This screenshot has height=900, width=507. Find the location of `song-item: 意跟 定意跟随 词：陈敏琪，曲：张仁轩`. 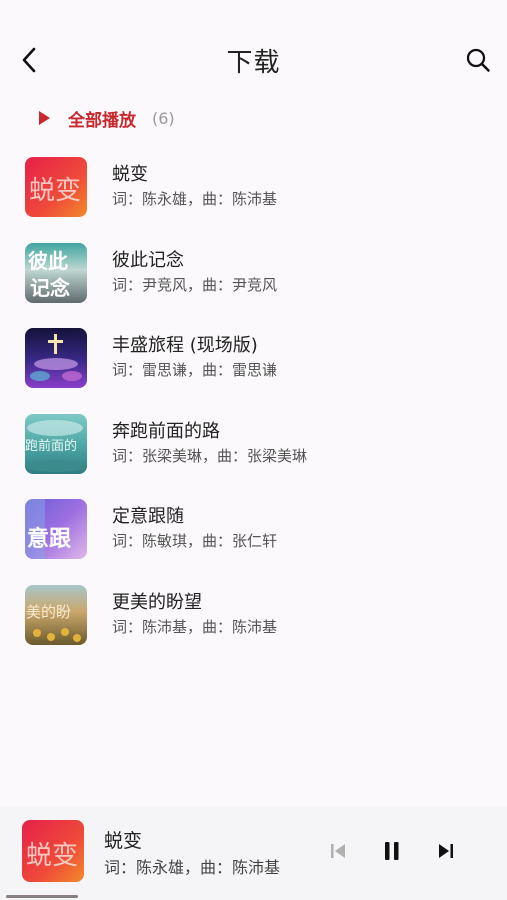

song-item: 意跟 定意跟随 词：陈敏琪，曲：张仁轩 is located at coordinates (253, 535).